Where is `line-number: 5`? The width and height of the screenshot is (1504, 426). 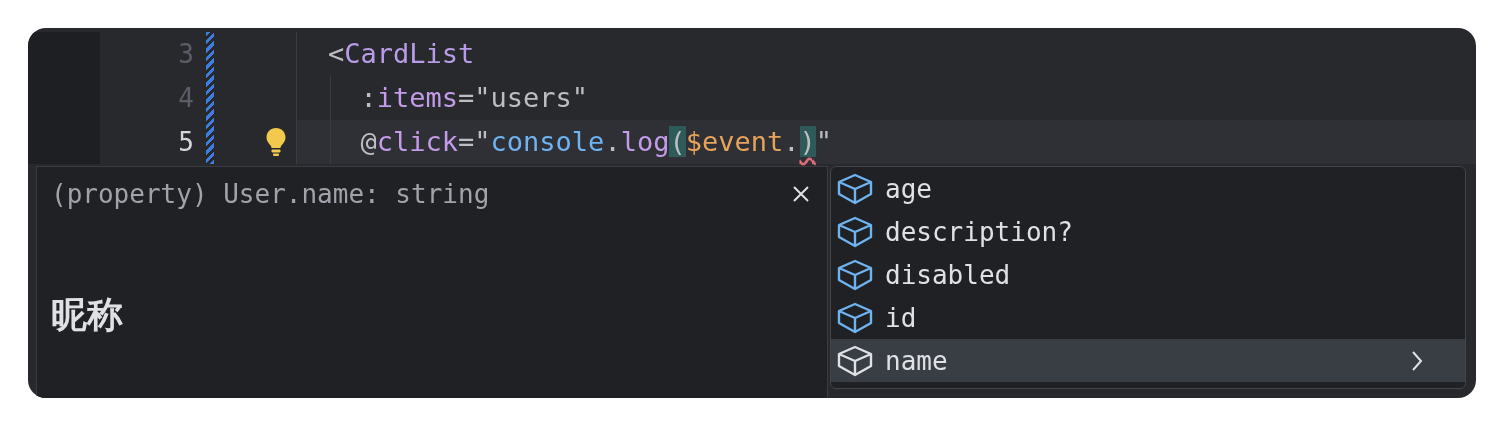
line-number: 5 is located at coordinates (186, 142).